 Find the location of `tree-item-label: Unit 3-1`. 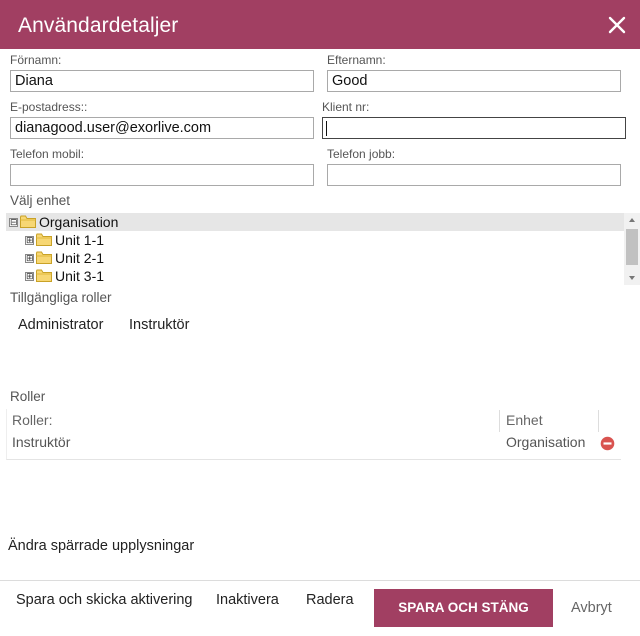

tree-item-label: Unit 3-1 is located at coordinates (80, 276).